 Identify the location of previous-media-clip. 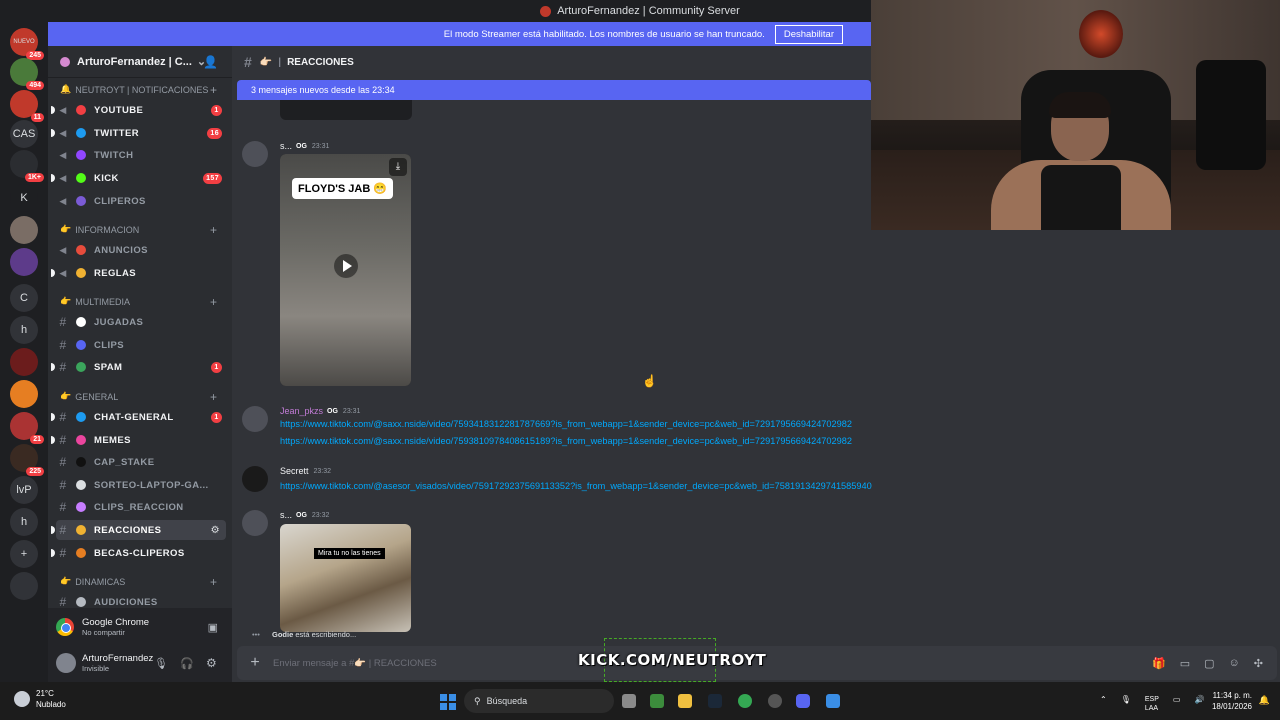
(346, 110).